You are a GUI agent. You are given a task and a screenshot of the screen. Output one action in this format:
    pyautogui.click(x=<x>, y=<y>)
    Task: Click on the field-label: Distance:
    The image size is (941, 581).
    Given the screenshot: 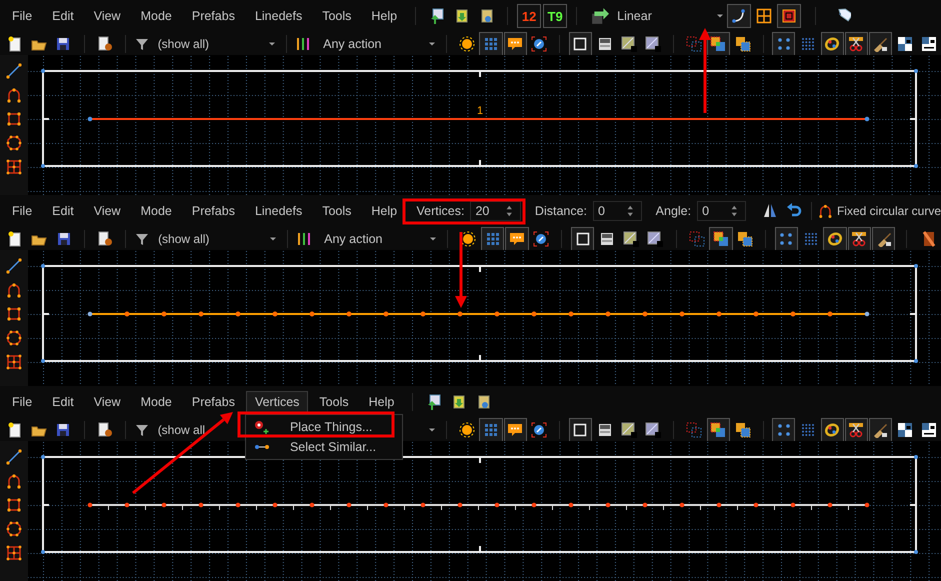 What is the action you would take?
    pyautogui.click(x=561, y=211)
    